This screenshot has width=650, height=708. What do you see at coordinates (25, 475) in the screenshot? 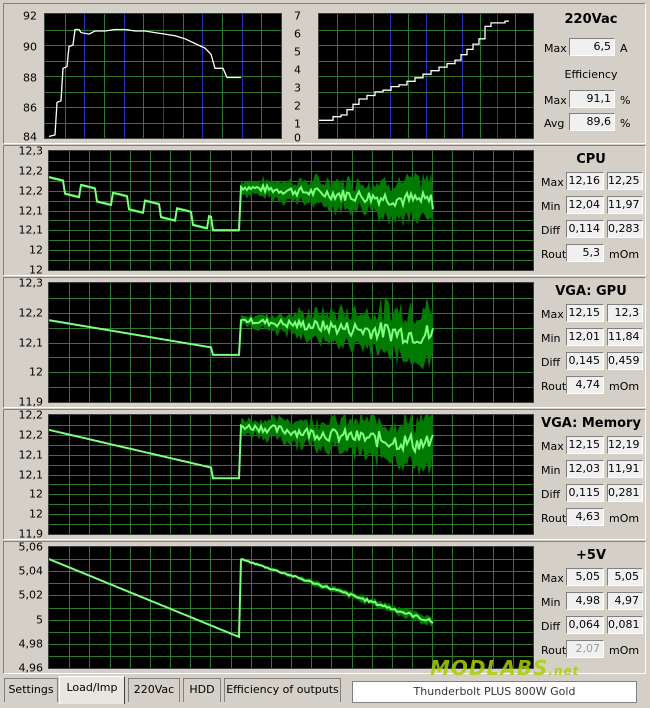
I see `rail-ticks: 12,2 12,2 12,1 12,1 12 12 11,9` at bounding box center [25, 475].